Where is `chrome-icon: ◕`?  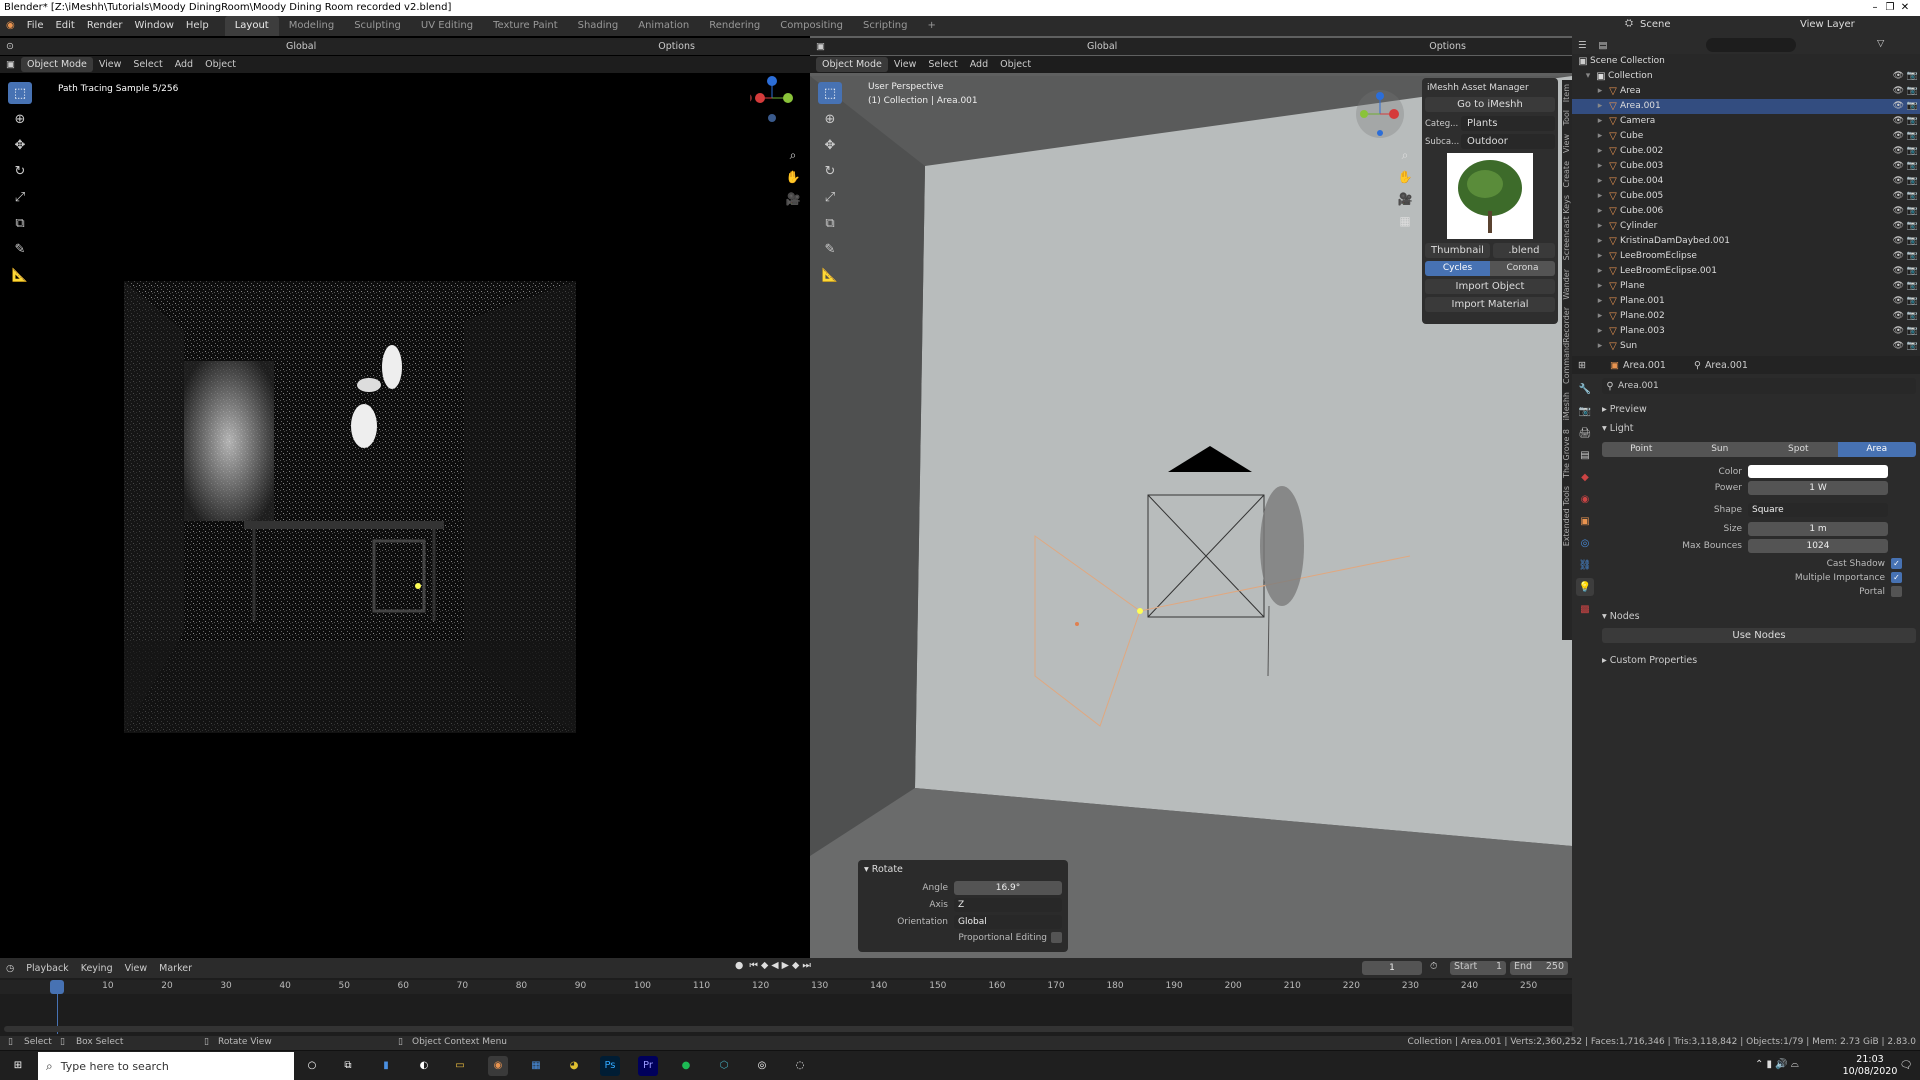
chrome-icon: ◕ is located at coordinates (574, 1066).